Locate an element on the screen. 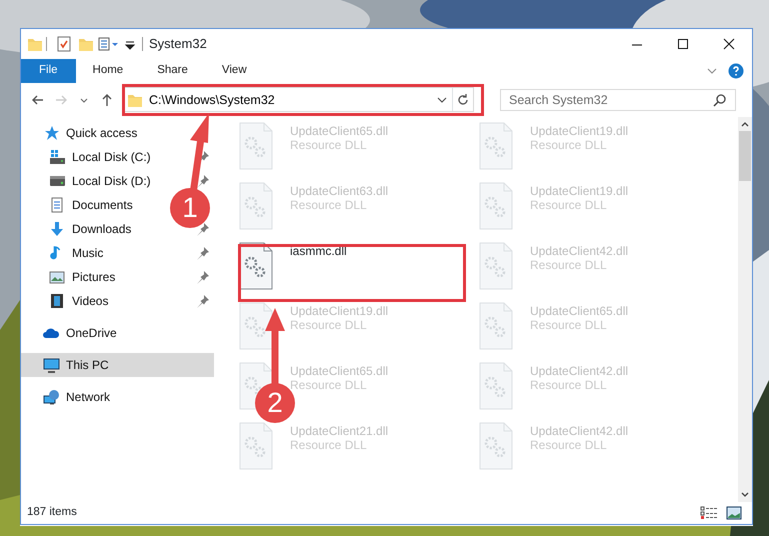  file-name: iasmmc.dll is located at coordinates (318, 251).